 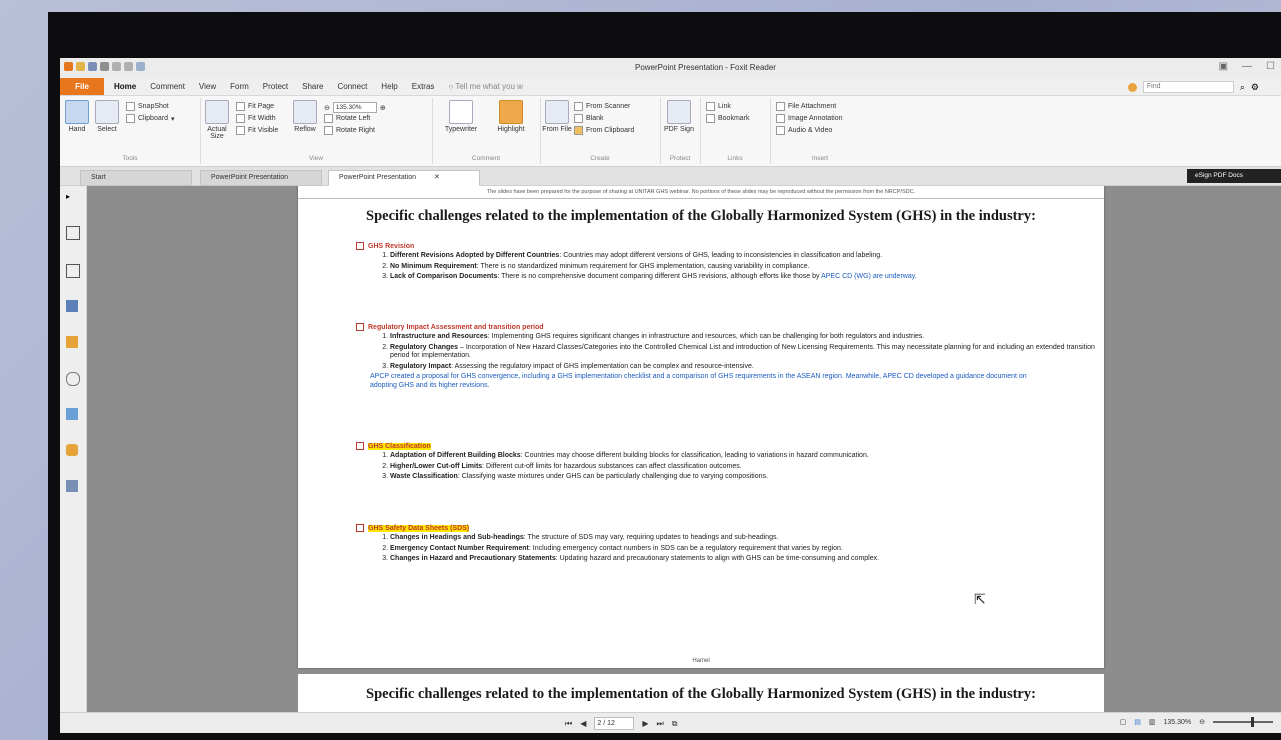 What do you see at coordinates (256, 118) in the screenshot?
I see `fit-width-button: Fit Width` at bounding box center [256, 118].